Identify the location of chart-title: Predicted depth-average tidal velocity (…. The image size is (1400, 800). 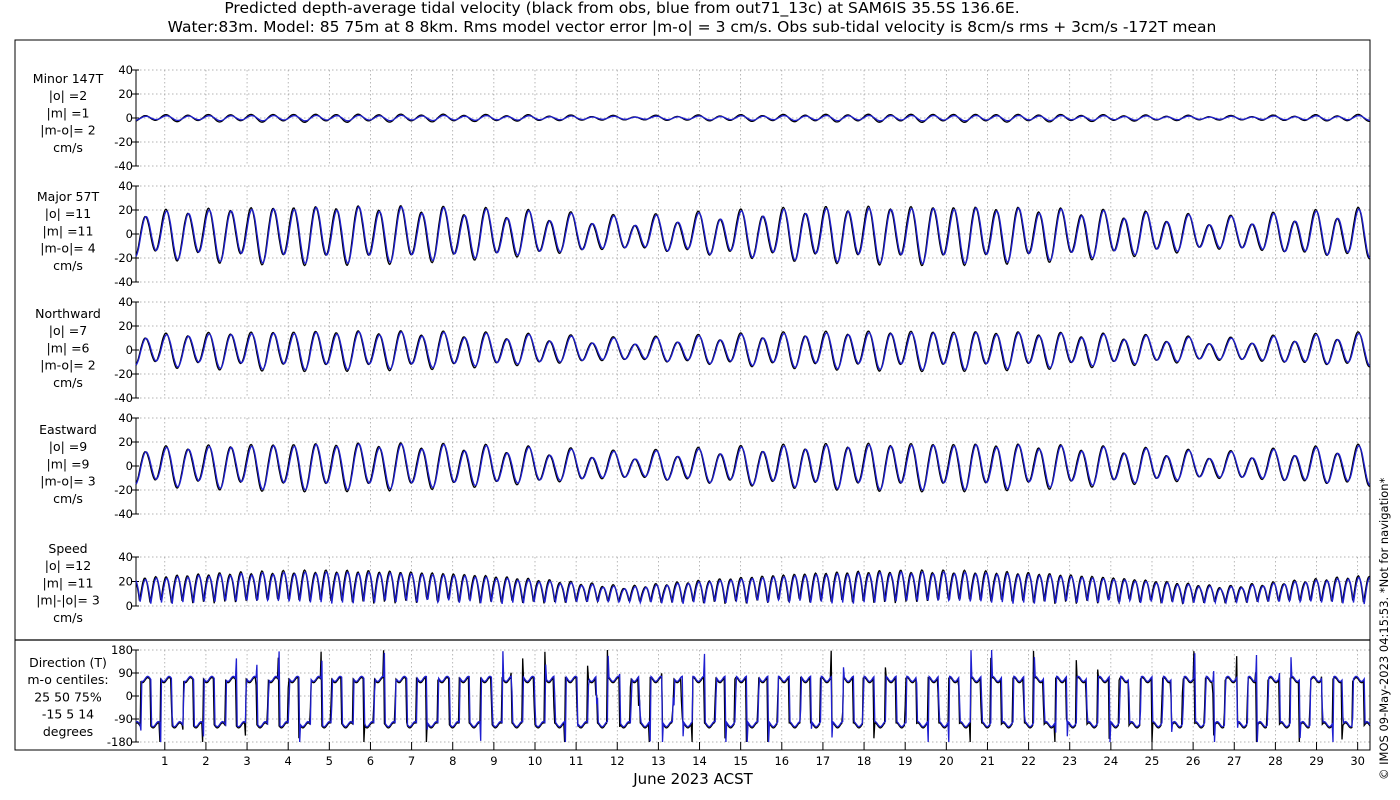
(621, 9).